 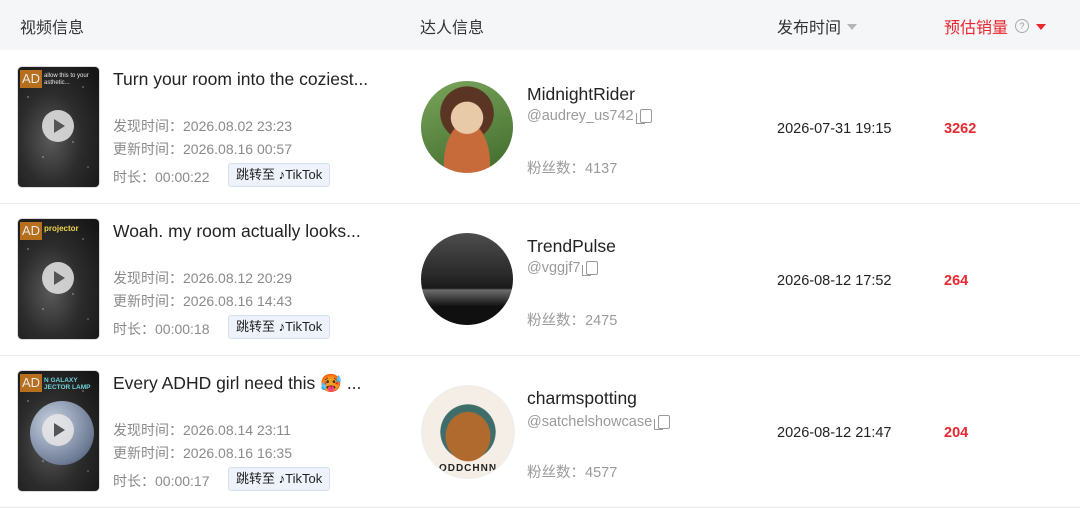 I want to click on duration: 时长：00:00:17, so click(x=161, y=481).